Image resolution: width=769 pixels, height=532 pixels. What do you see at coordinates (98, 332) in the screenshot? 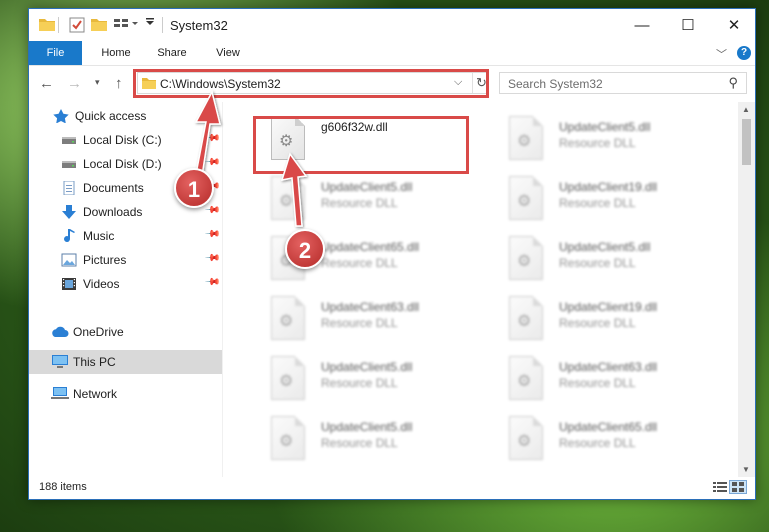
I see `sidebar-item-label: OneDrive` at bounding box center [98, 332].